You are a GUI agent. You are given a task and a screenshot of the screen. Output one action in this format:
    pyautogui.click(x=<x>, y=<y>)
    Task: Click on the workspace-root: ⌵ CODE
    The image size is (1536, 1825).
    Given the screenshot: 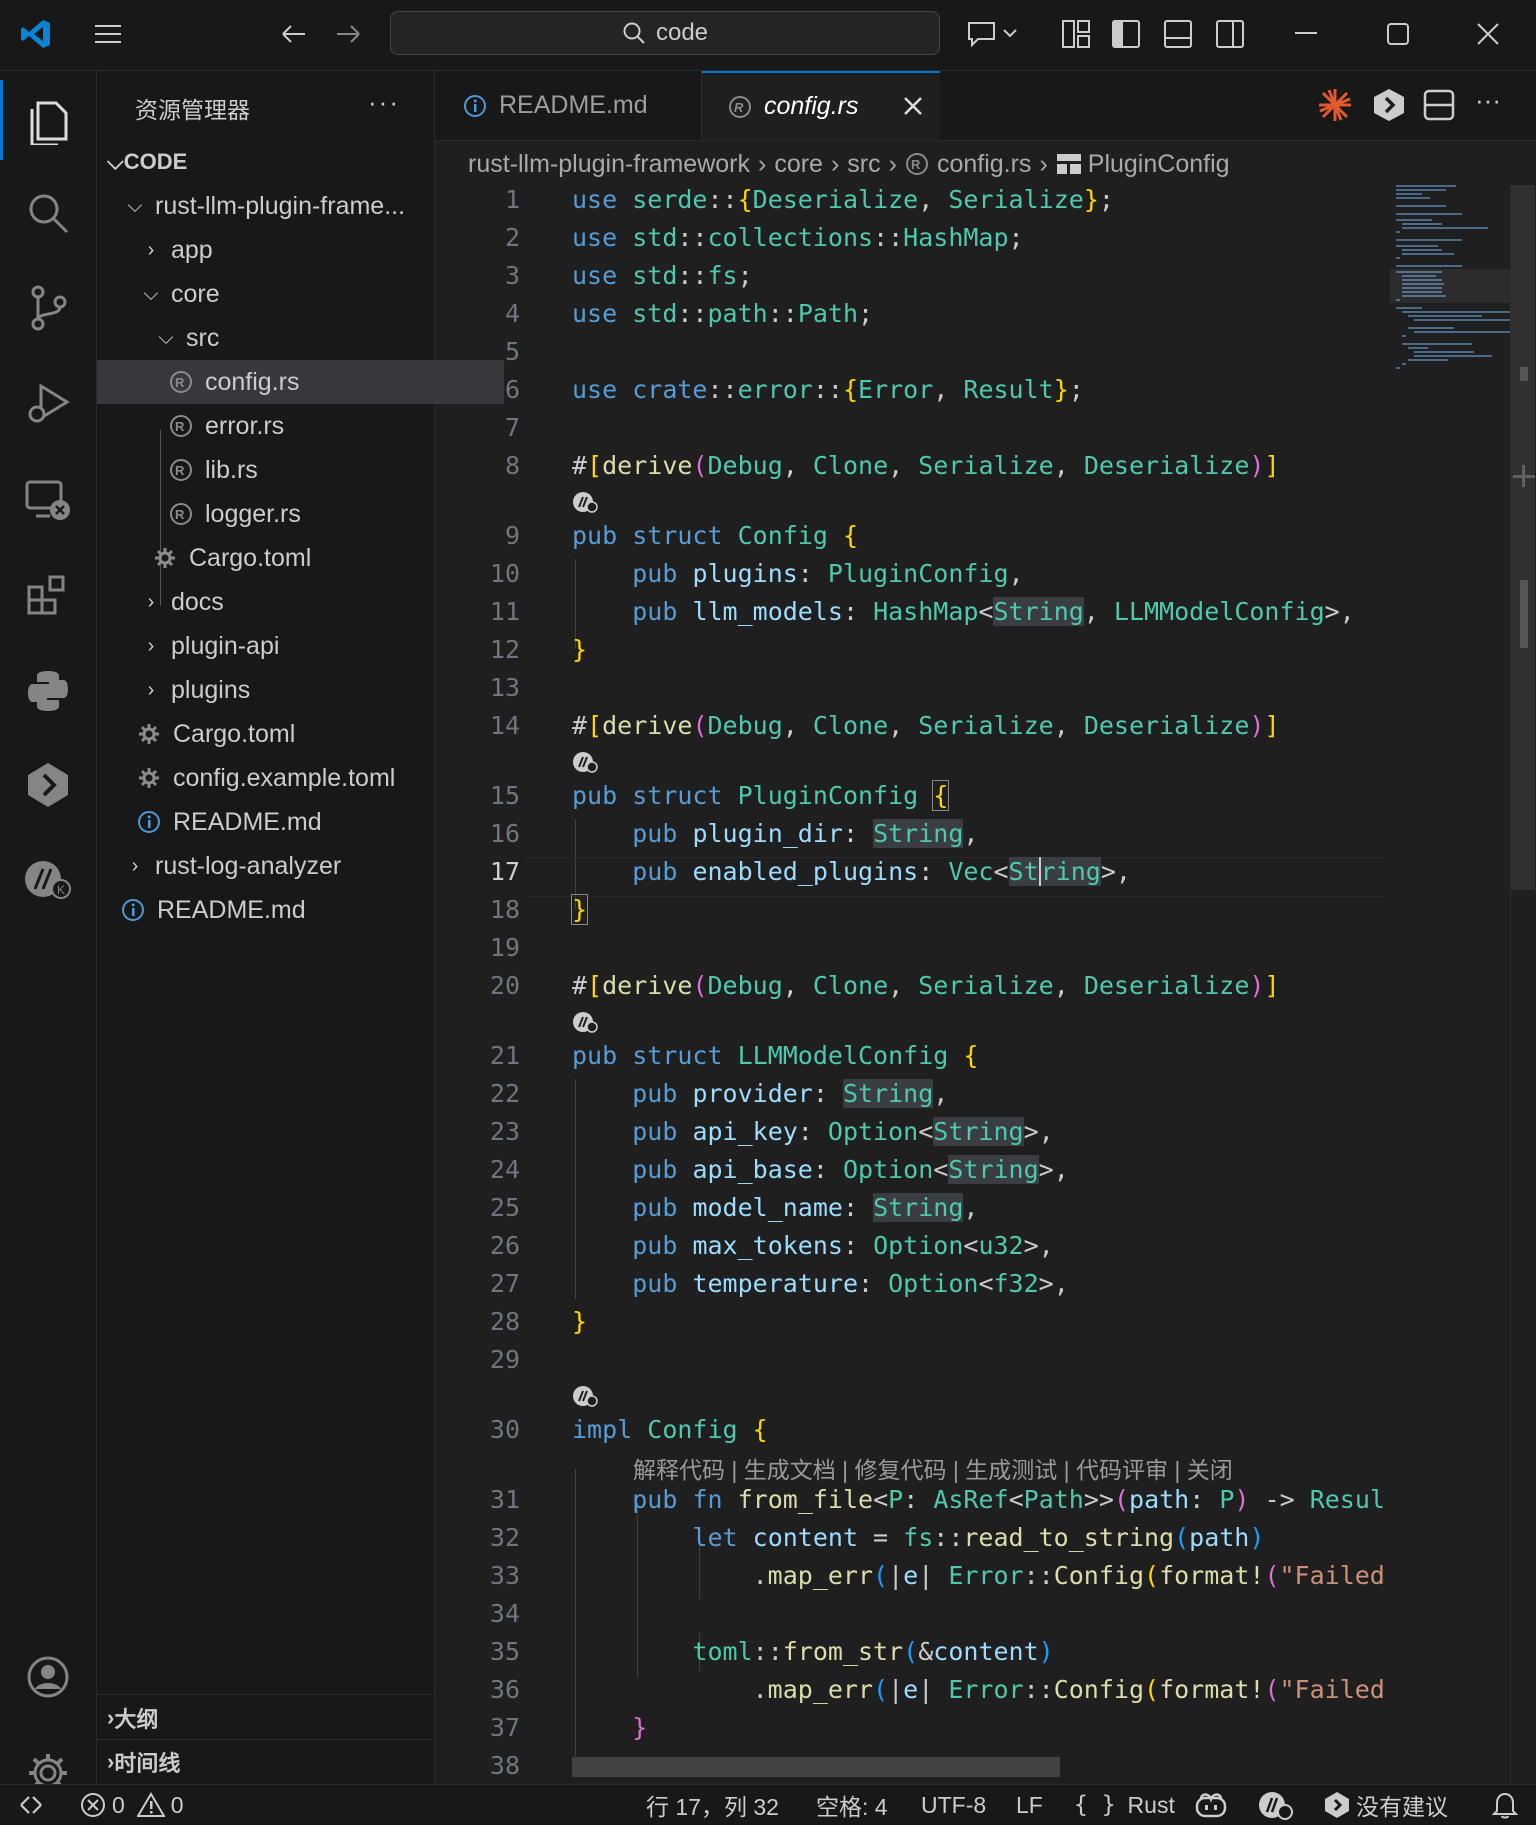 What is the action you would take?
    pyautogui.click(x=265, y=162)
    